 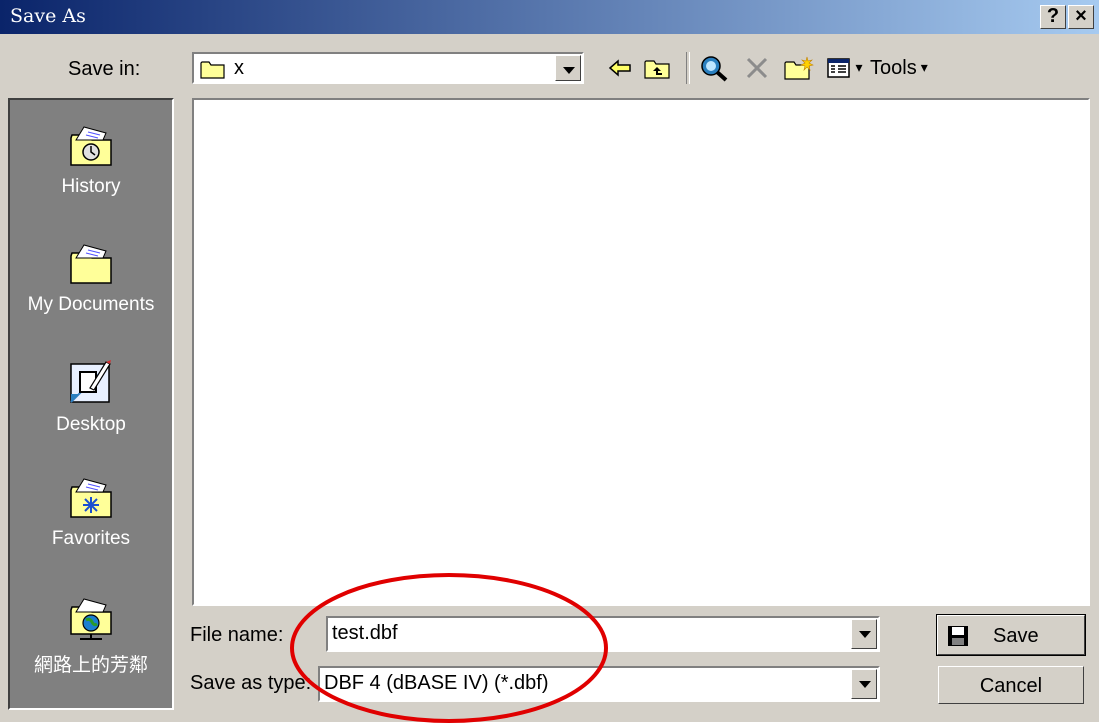 I want to click on tools-menu-button: Tools ▾, so click(x=922, y=68).